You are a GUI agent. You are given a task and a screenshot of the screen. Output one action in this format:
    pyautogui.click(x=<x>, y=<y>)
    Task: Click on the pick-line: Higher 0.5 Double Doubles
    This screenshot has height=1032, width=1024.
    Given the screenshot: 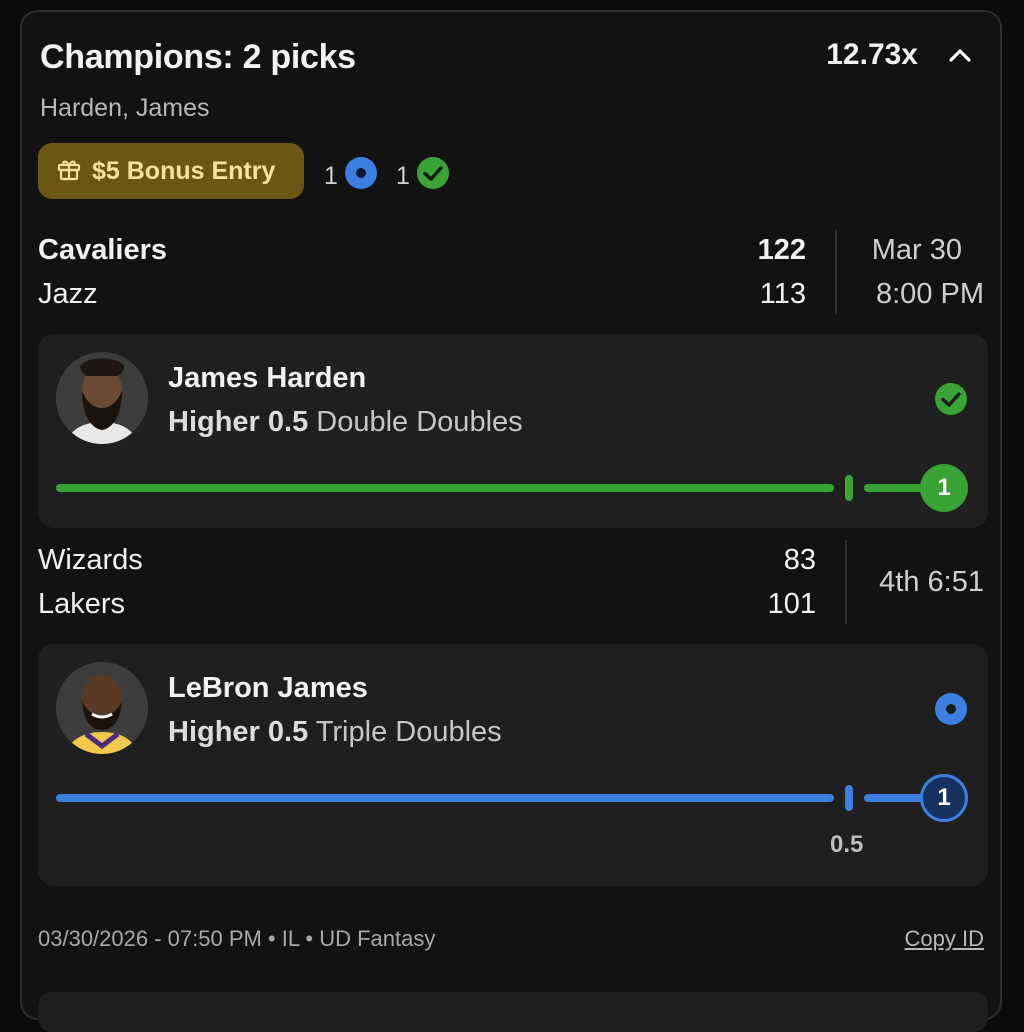 What is the action you would take?
    pyautogui.click(x=345, y=422)
    